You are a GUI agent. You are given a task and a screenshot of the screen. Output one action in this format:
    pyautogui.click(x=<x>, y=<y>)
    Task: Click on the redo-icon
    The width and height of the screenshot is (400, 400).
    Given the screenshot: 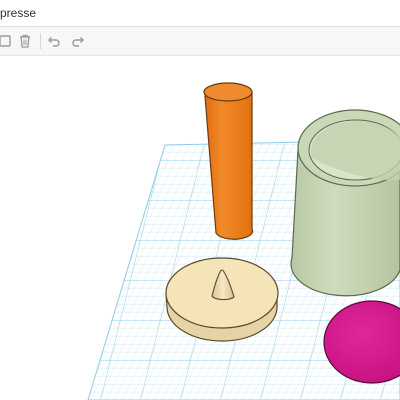 What is the action you would take?
    pyautogui.click(x=78, y=42)
    